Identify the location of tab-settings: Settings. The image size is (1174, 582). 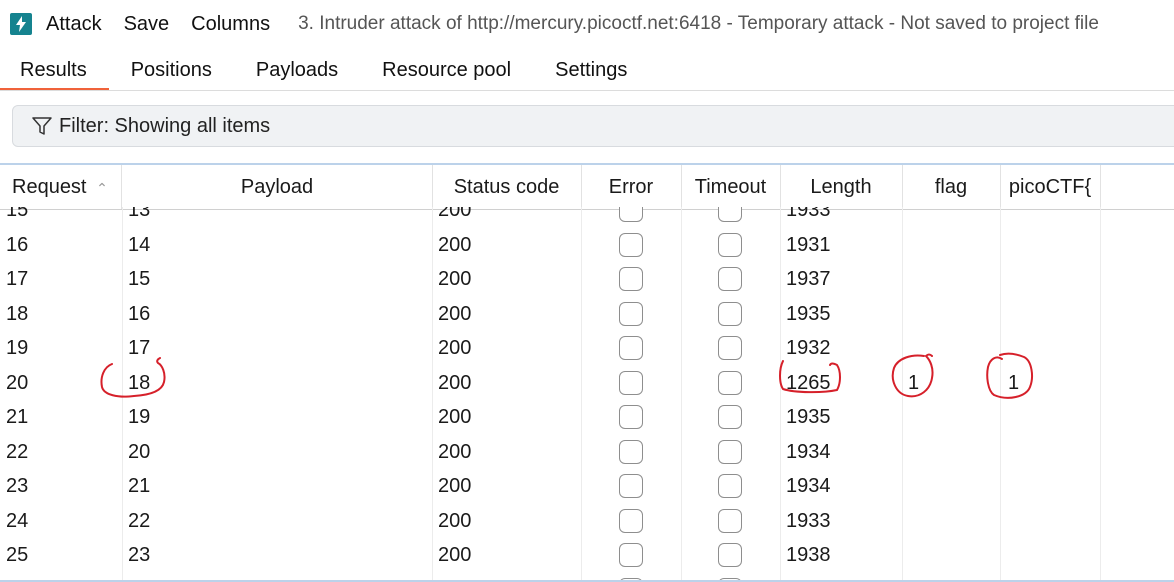
(591, 70).